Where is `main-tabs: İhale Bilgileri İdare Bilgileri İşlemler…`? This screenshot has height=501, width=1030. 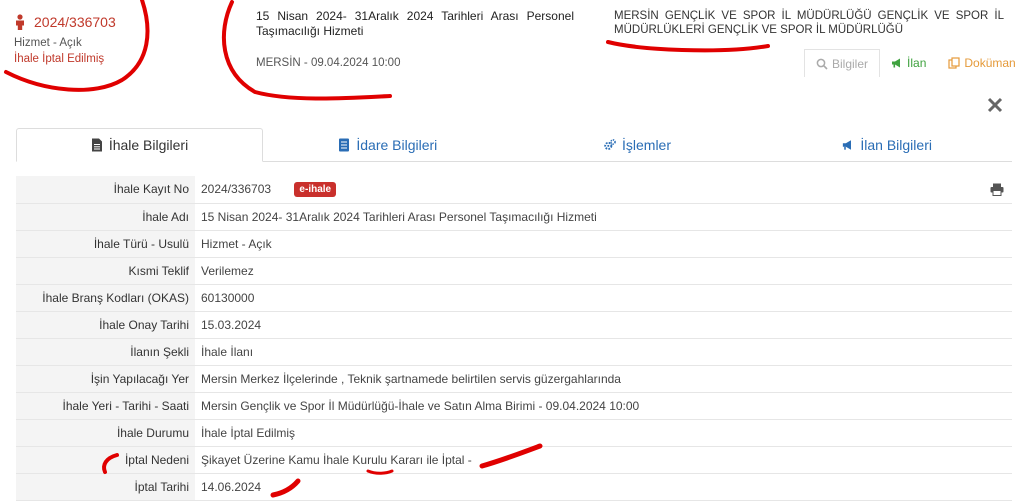 main-tabs: İhale Bilgileri İdare Bilgileri İşlemler… is located at coordinates (514, 145).